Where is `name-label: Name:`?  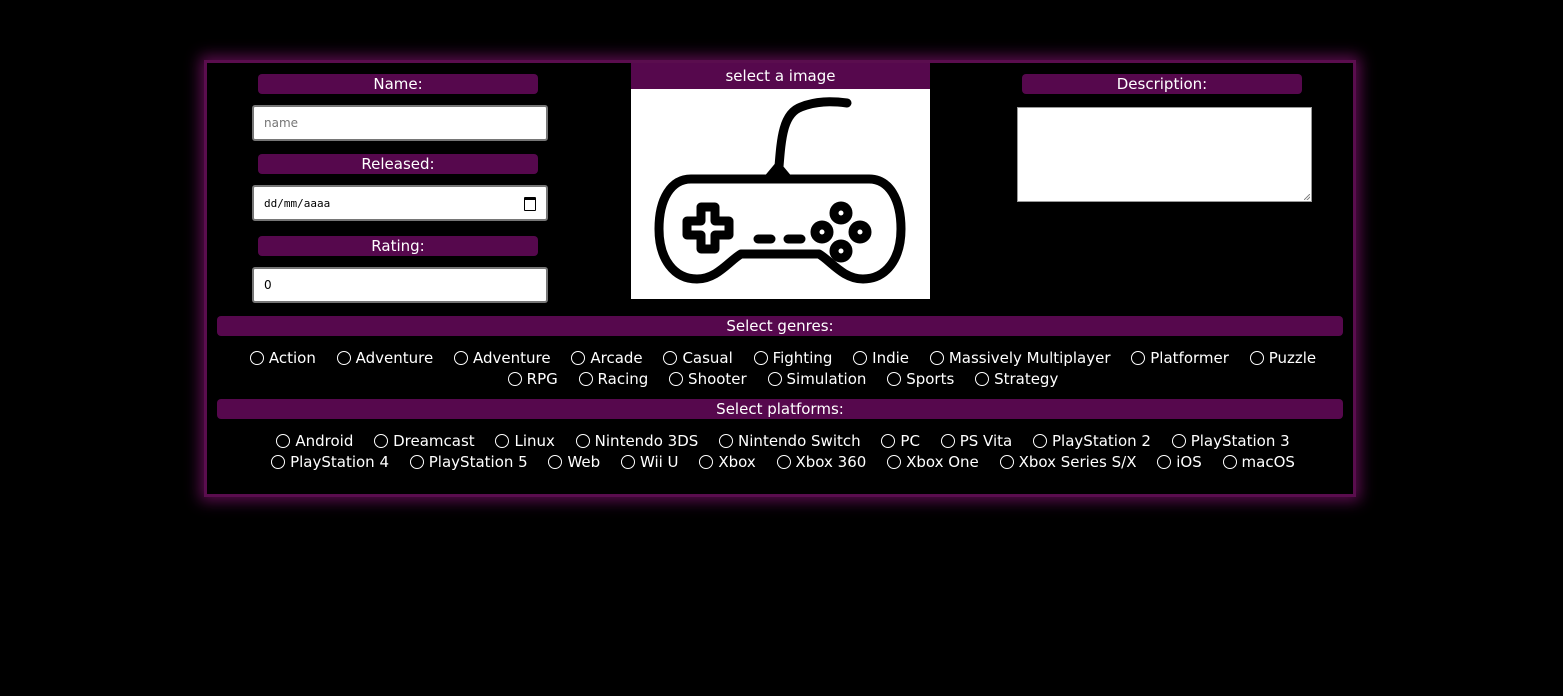
name-label: Name: is located at coordinates (398, 84).